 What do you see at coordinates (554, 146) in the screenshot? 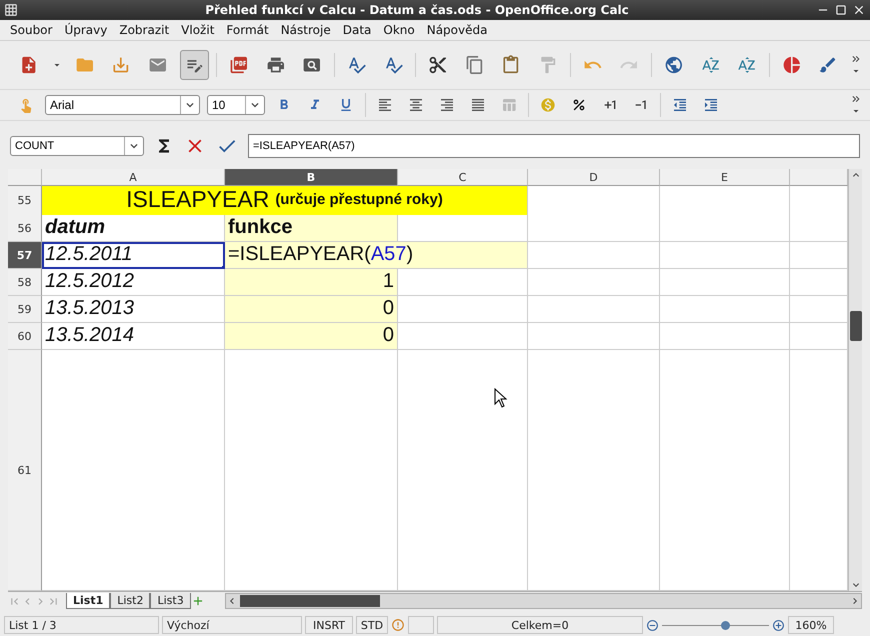
I see `formula-input: =ISLEAPYEAR(A57)` at bounding box center [554, 146].